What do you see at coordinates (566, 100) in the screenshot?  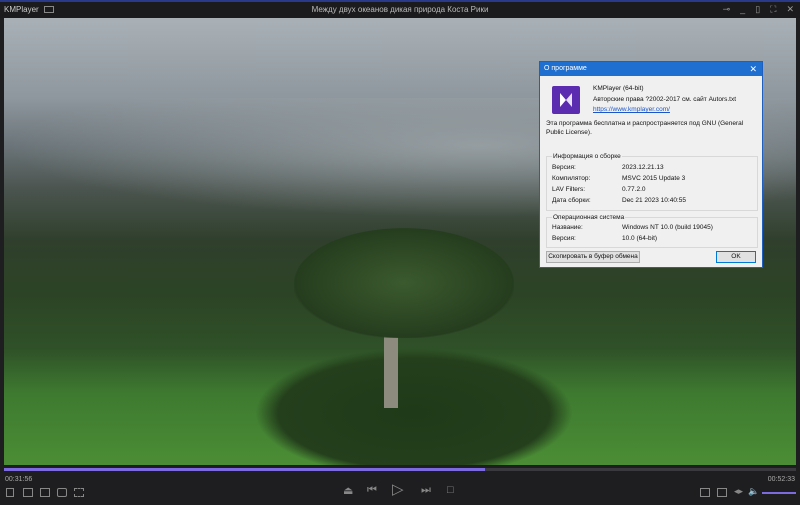 I see `kmplayer-logo` at bounding box center [566, 100].